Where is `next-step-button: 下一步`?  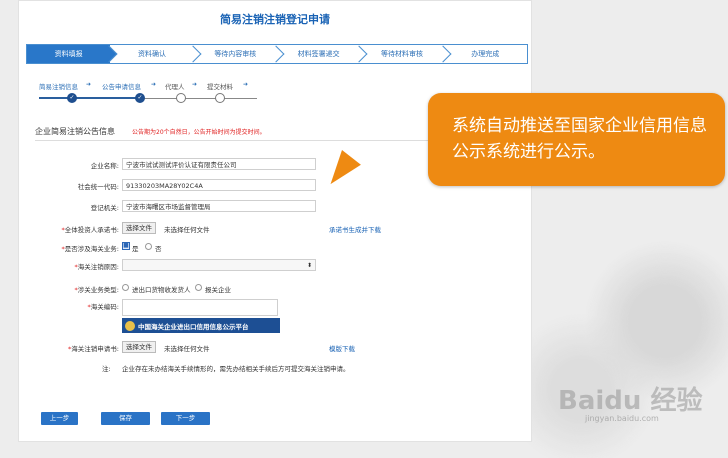 next-step-button: 下一步 is located at coordinates (185, 418).